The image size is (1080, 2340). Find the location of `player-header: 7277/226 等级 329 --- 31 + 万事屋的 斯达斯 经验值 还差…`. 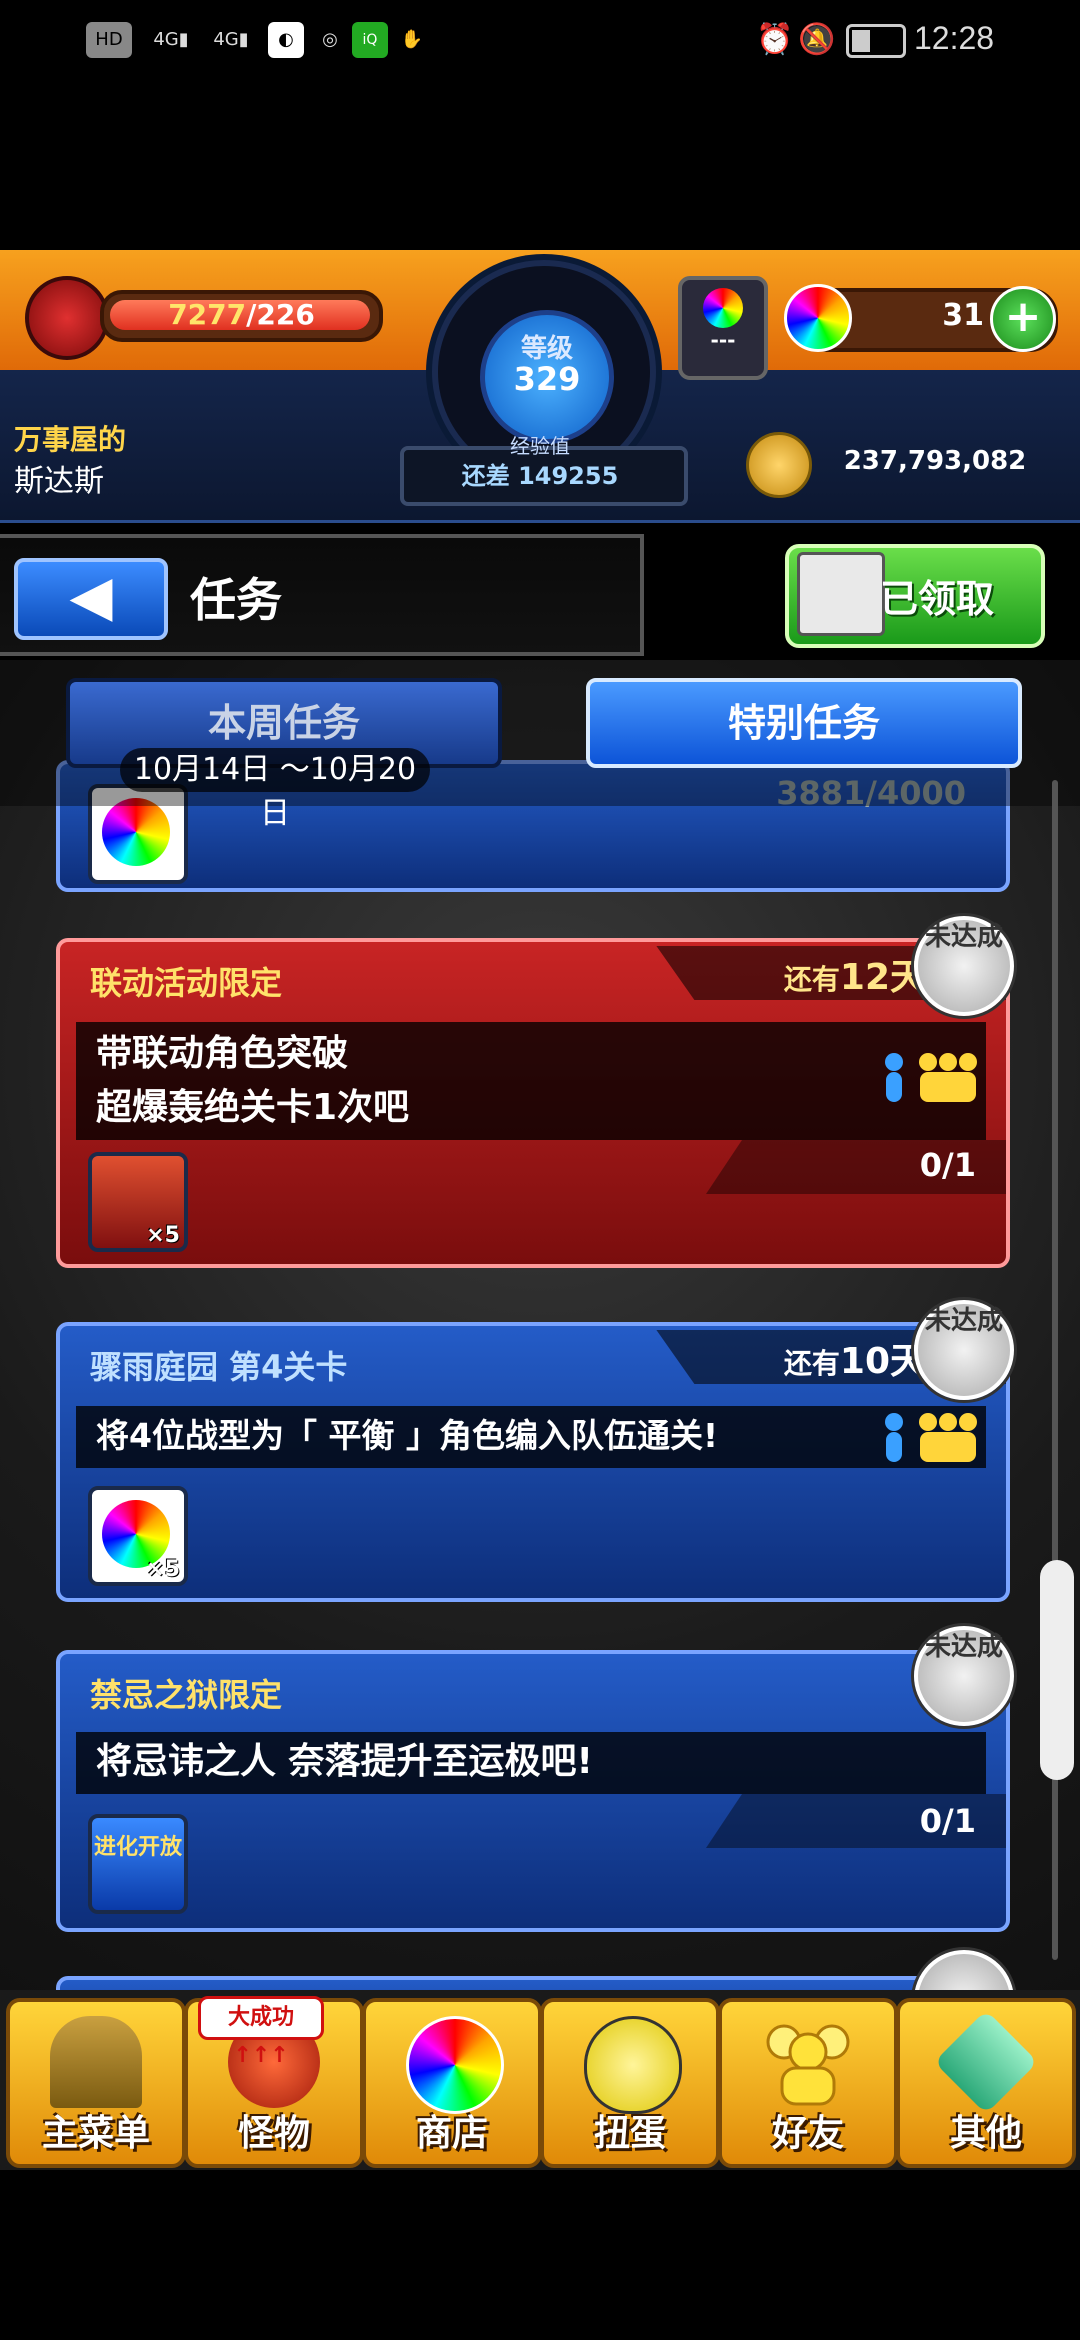

player-header: 7277/226 等级 329 --- 31 + 万事屋的 斯达斯 经验值 还差… is located at coordinates (540, 386).